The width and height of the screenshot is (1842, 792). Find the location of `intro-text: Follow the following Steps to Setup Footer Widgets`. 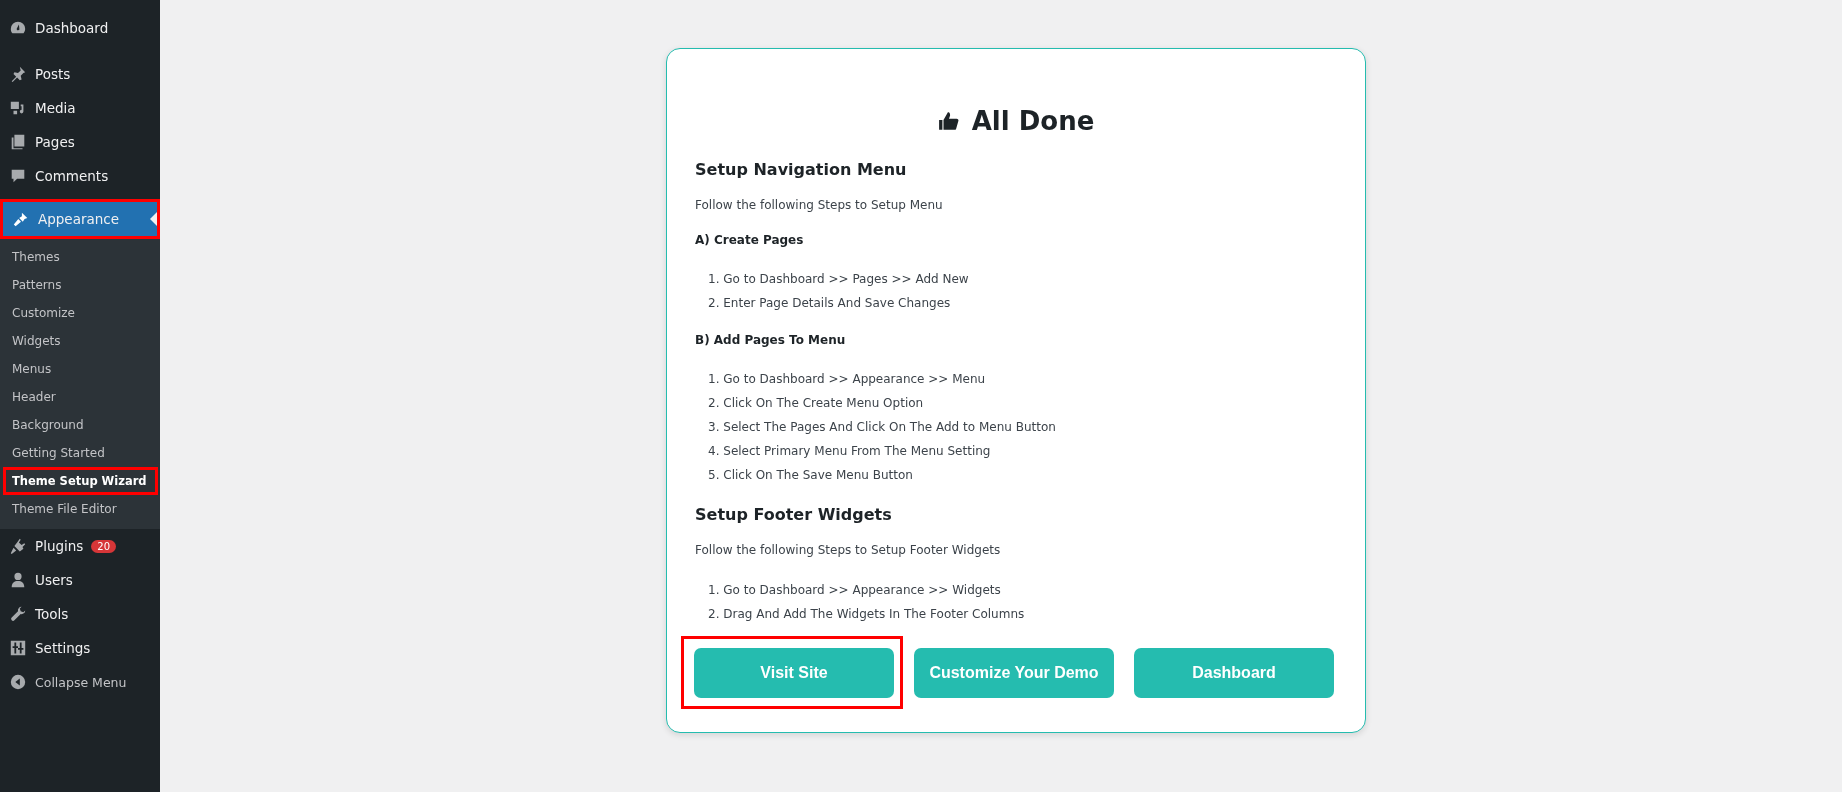

intro-text: Follow the following Steps to Setup Footer Widgets is located at coordinates (848, 550).